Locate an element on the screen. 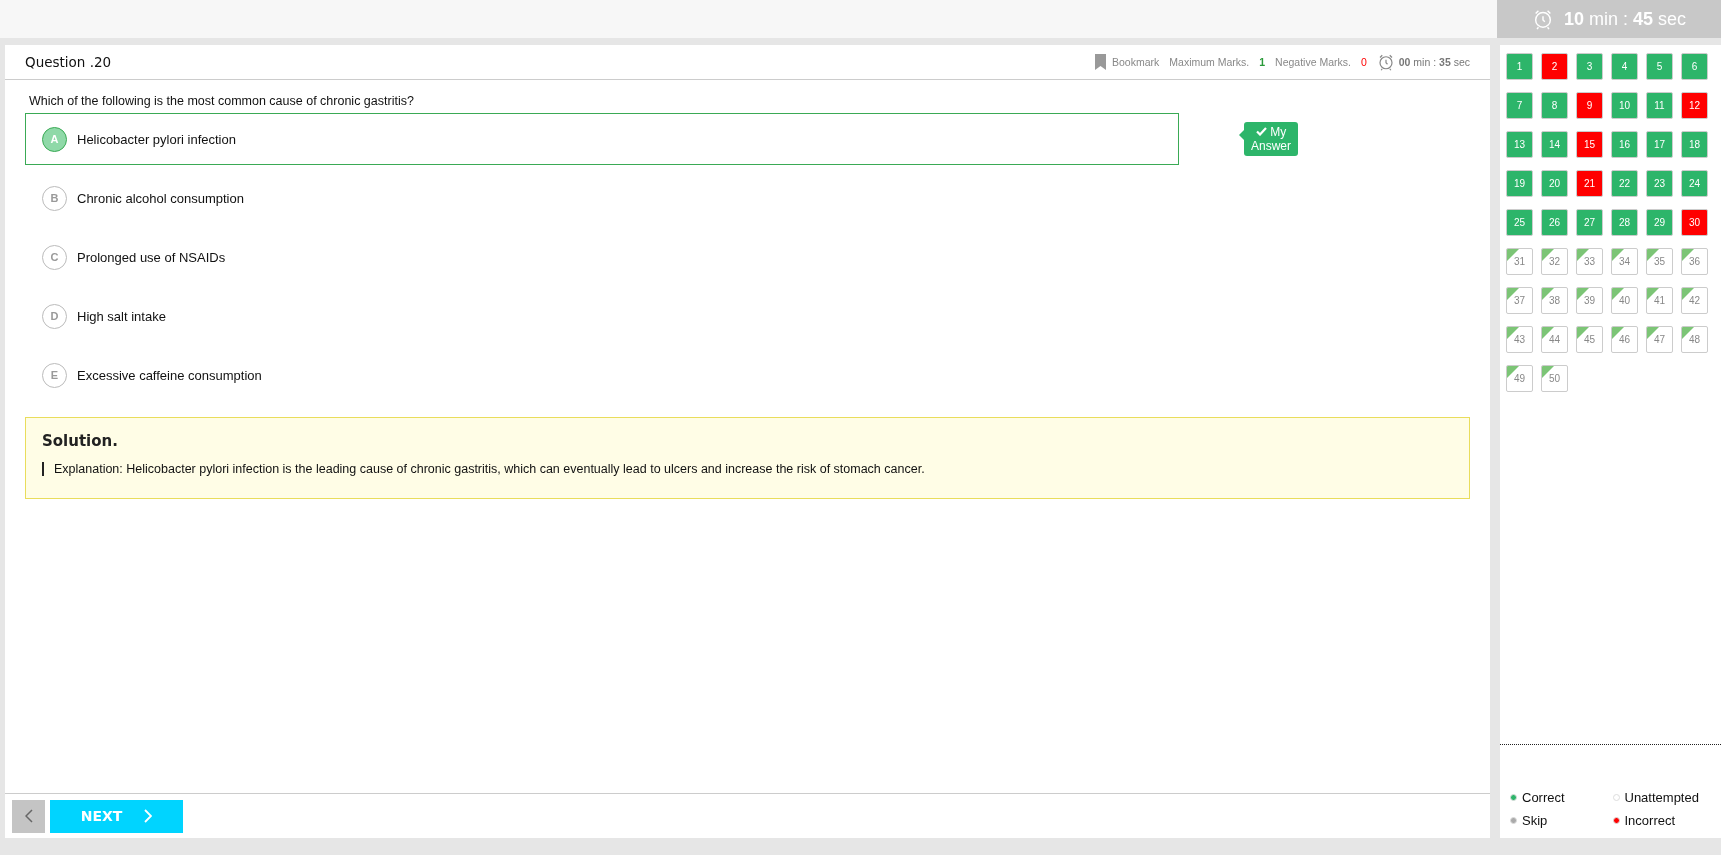 The height and width of the screenshot is (855, 1721). question-number-button: 3 is located at coordinates (1589, 66).